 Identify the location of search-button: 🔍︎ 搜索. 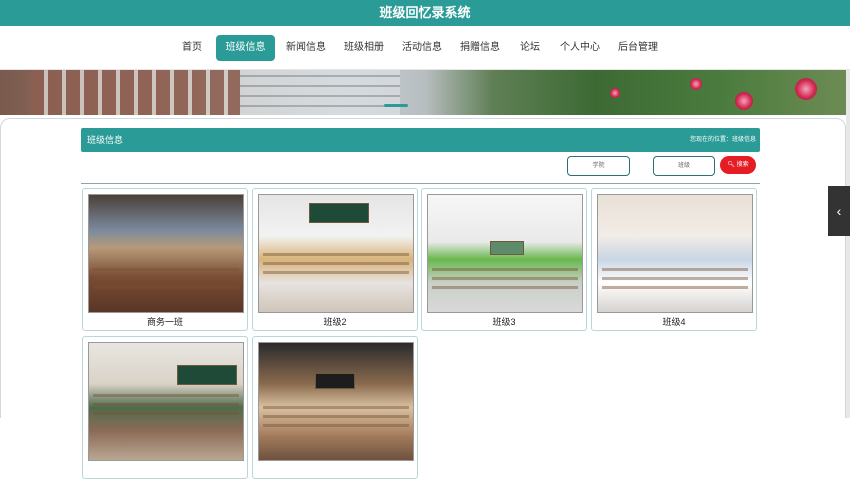
(738, 165).